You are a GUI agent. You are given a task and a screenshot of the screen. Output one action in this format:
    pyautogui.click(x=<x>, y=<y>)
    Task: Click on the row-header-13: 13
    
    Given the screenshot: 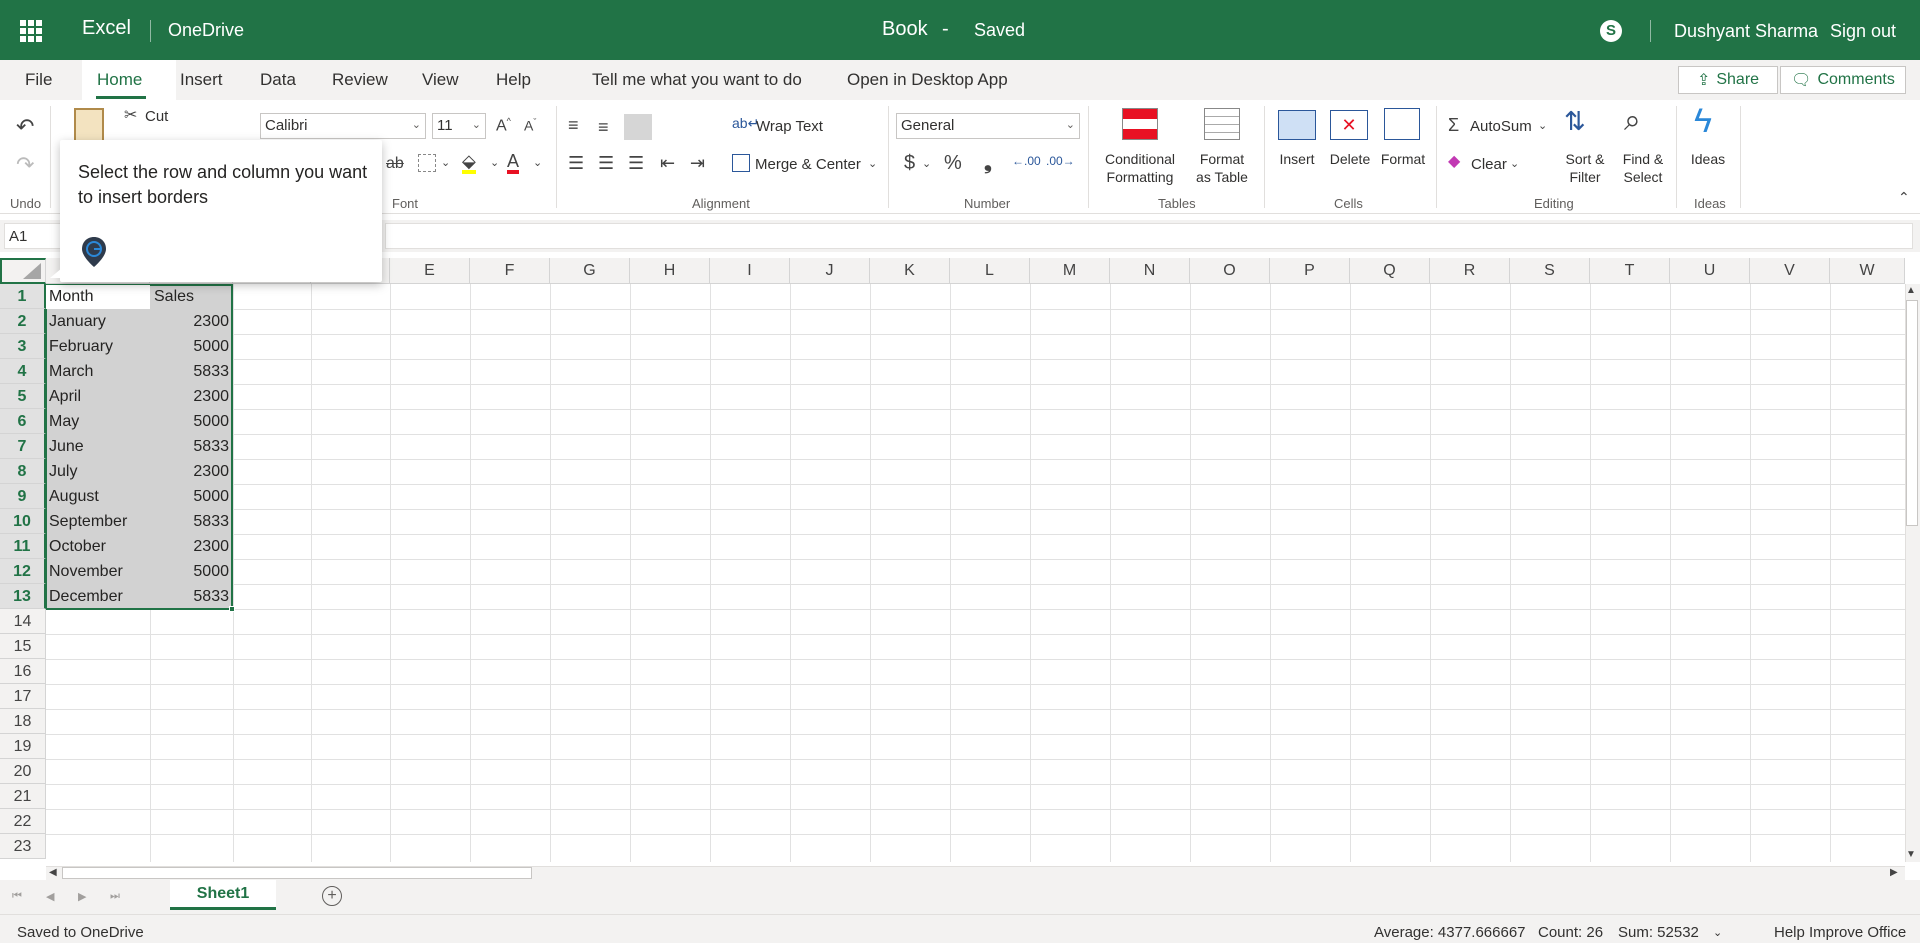 What is the action you would take?
    pyautogui.click(x=23, y=596)
    